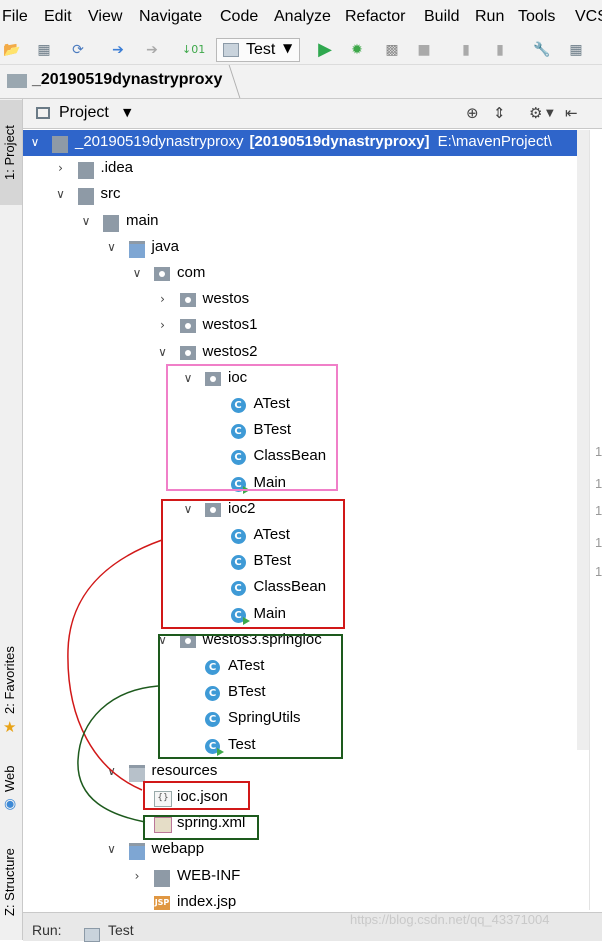 The height and width of the screenshot is (942, 602). Describe the element at coordinates (121, 930) in the screenshot. I see `test-tab-label: Test` at that location.